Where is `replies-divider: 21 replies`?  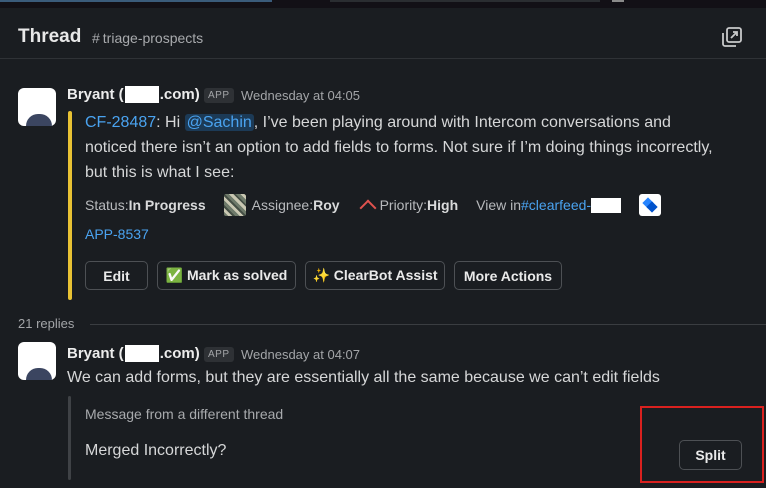 replies-divider: 21 replies is located at coordinates (392, 324).